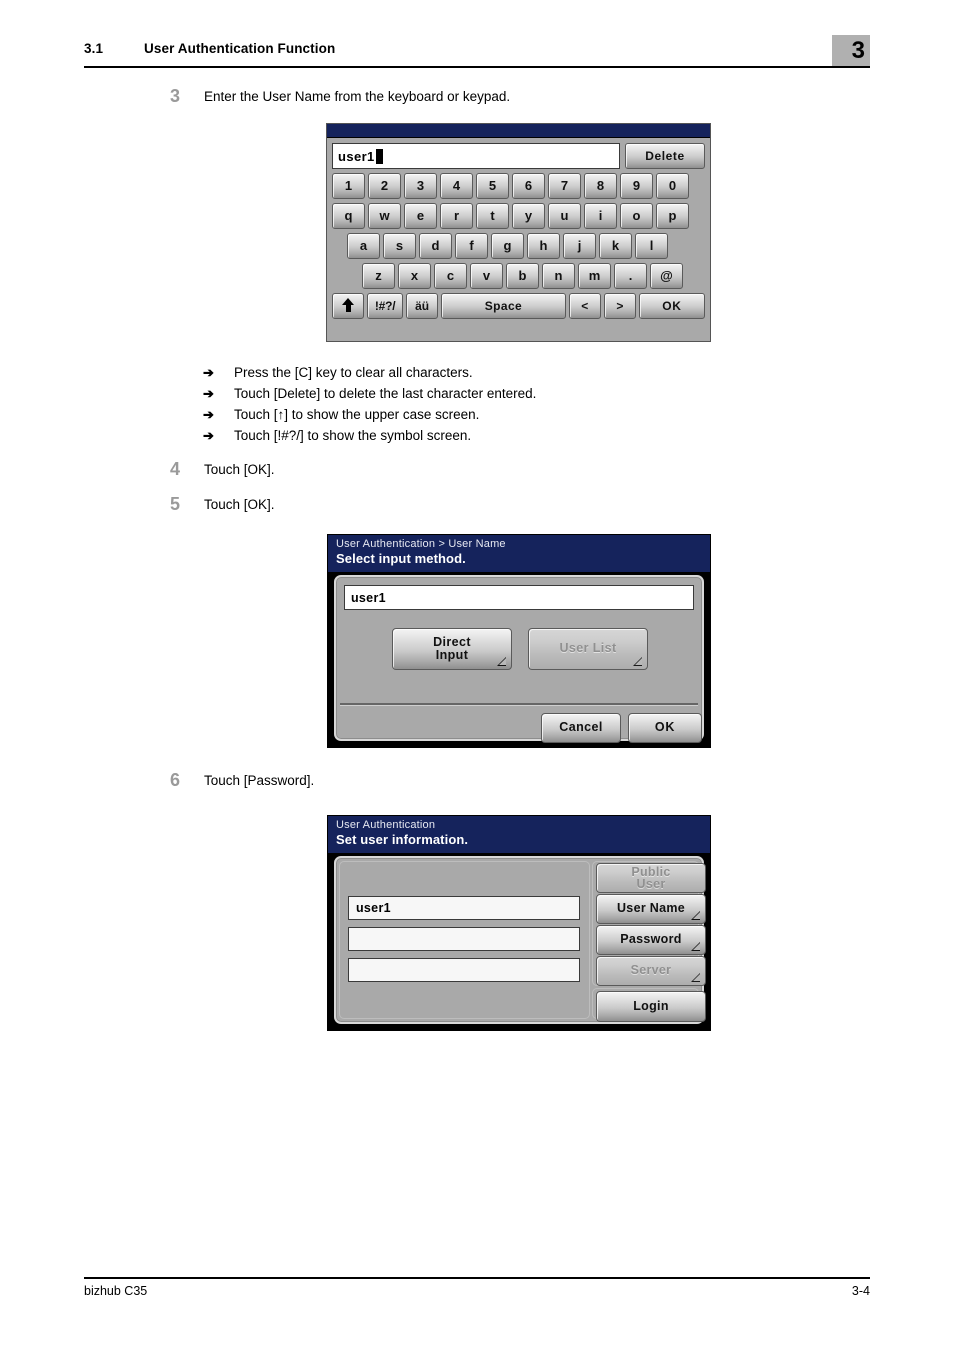 Image resolution: width=954 pixels, height=1350 pixels. What do you see at coordinates (384, 186) in the screenshot?
I see `key-2: 2` at bounding box center [384, 186].